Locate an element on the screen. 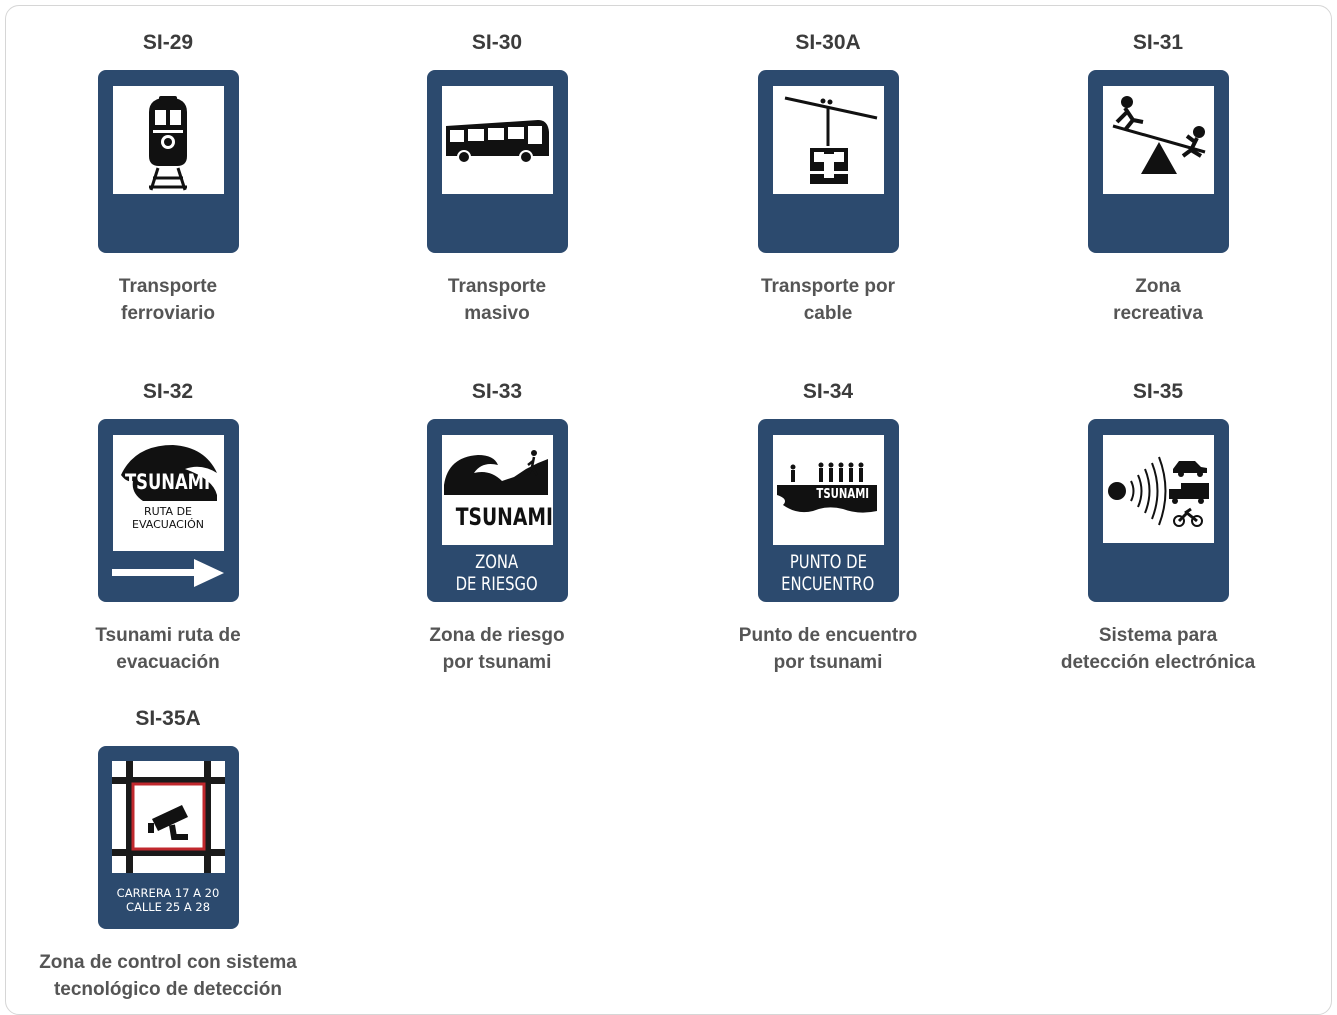 This screenshot has width=1337, height=1015. sign-caption: Transporte ferroviario is located at coordinates (168, 300).